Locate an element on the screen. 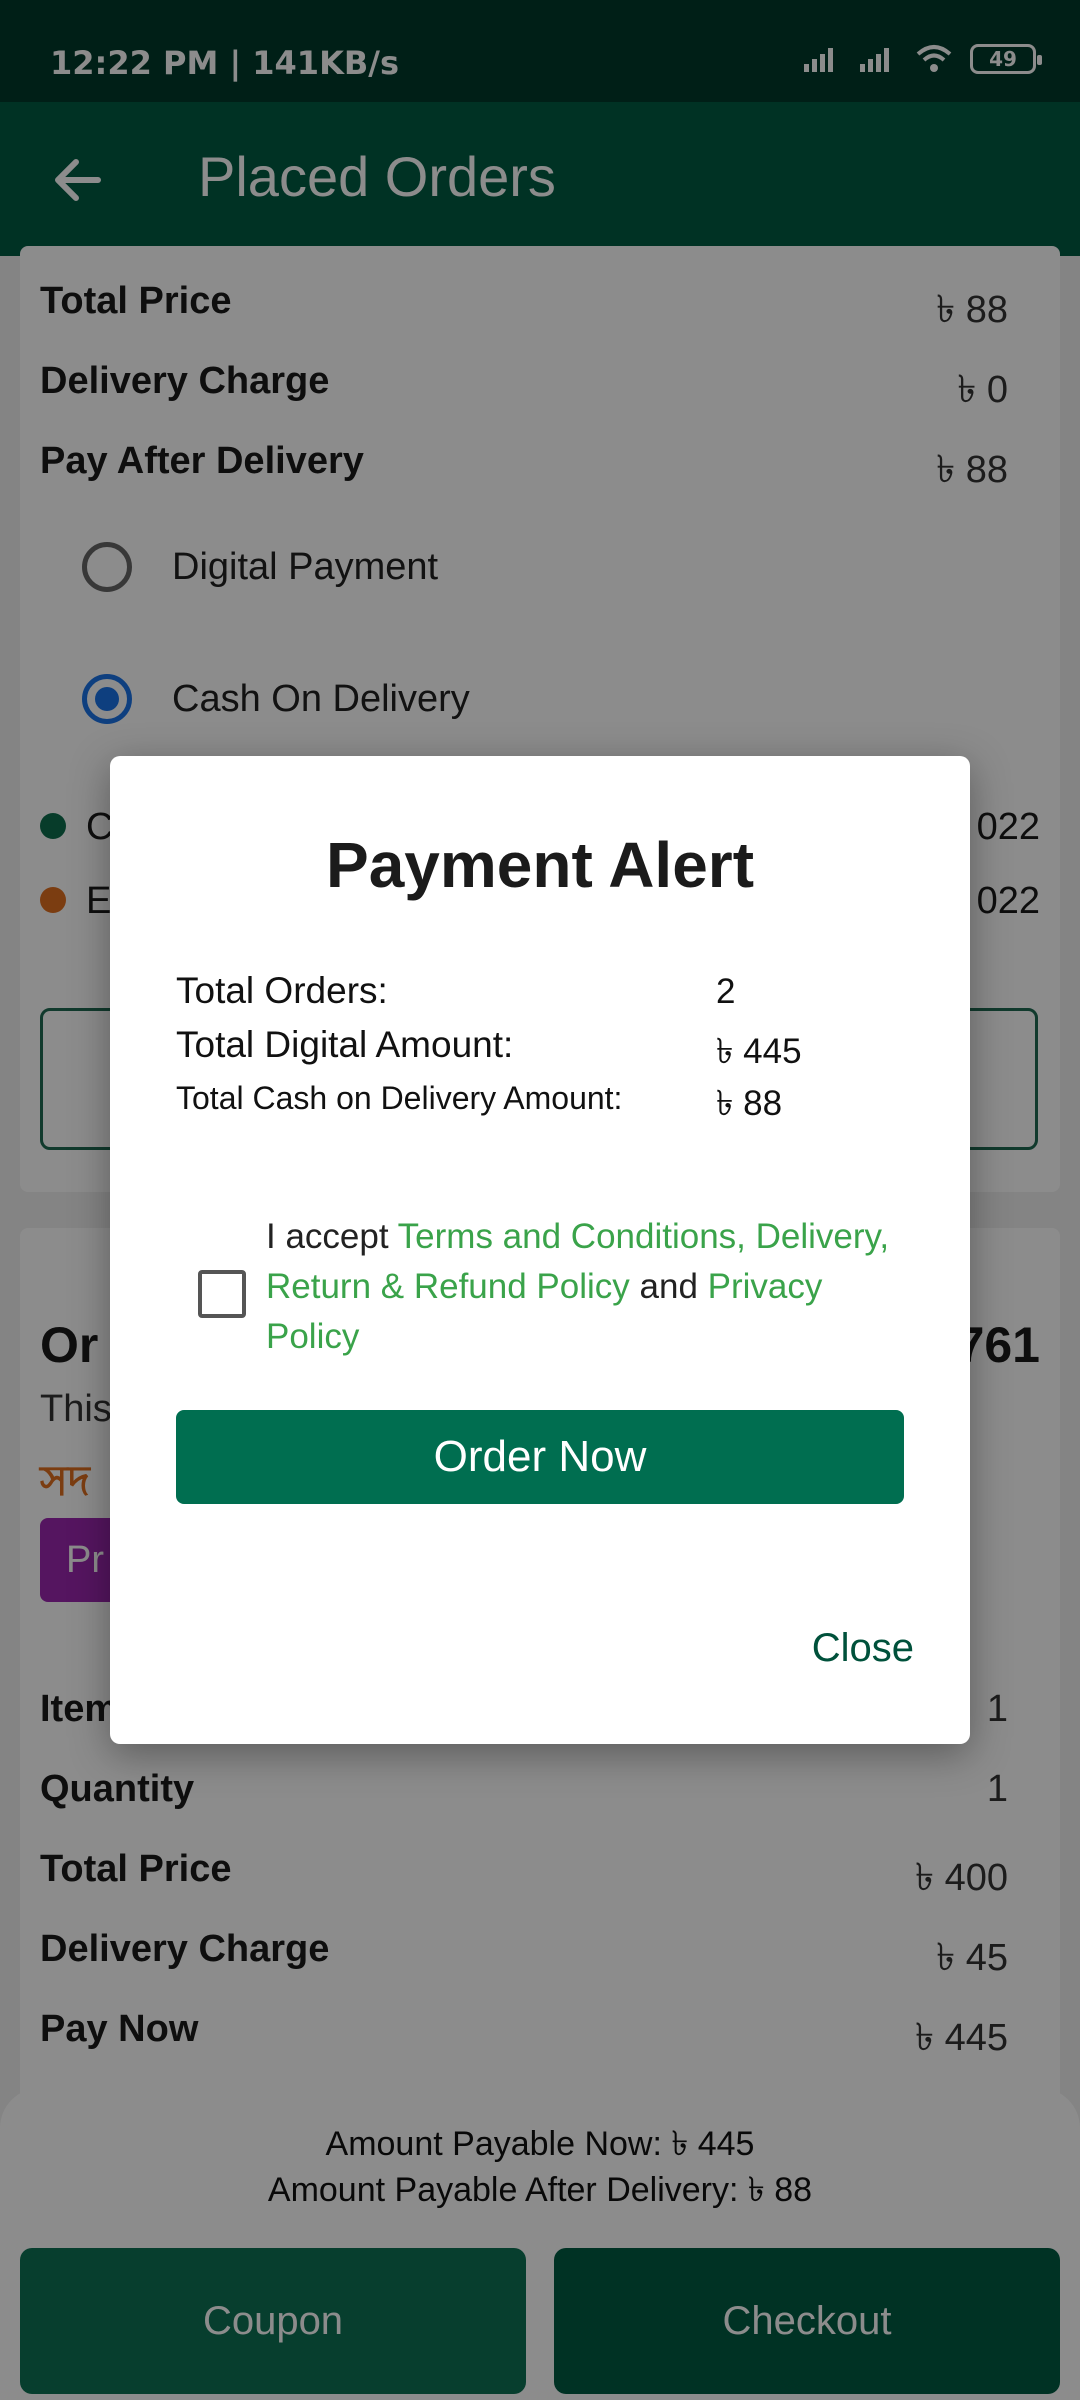 This screenshot has width=1080, height=2400. accept-terms-checkbox is located at coordinates (222, 1294).